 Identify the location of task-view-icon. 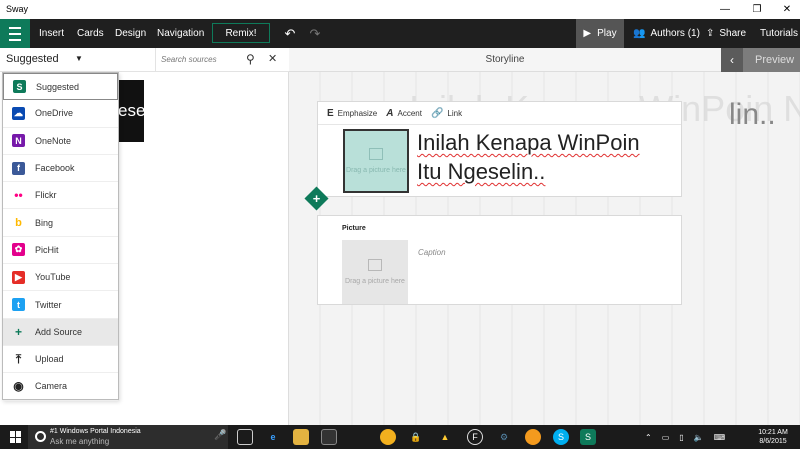
(245, 437).